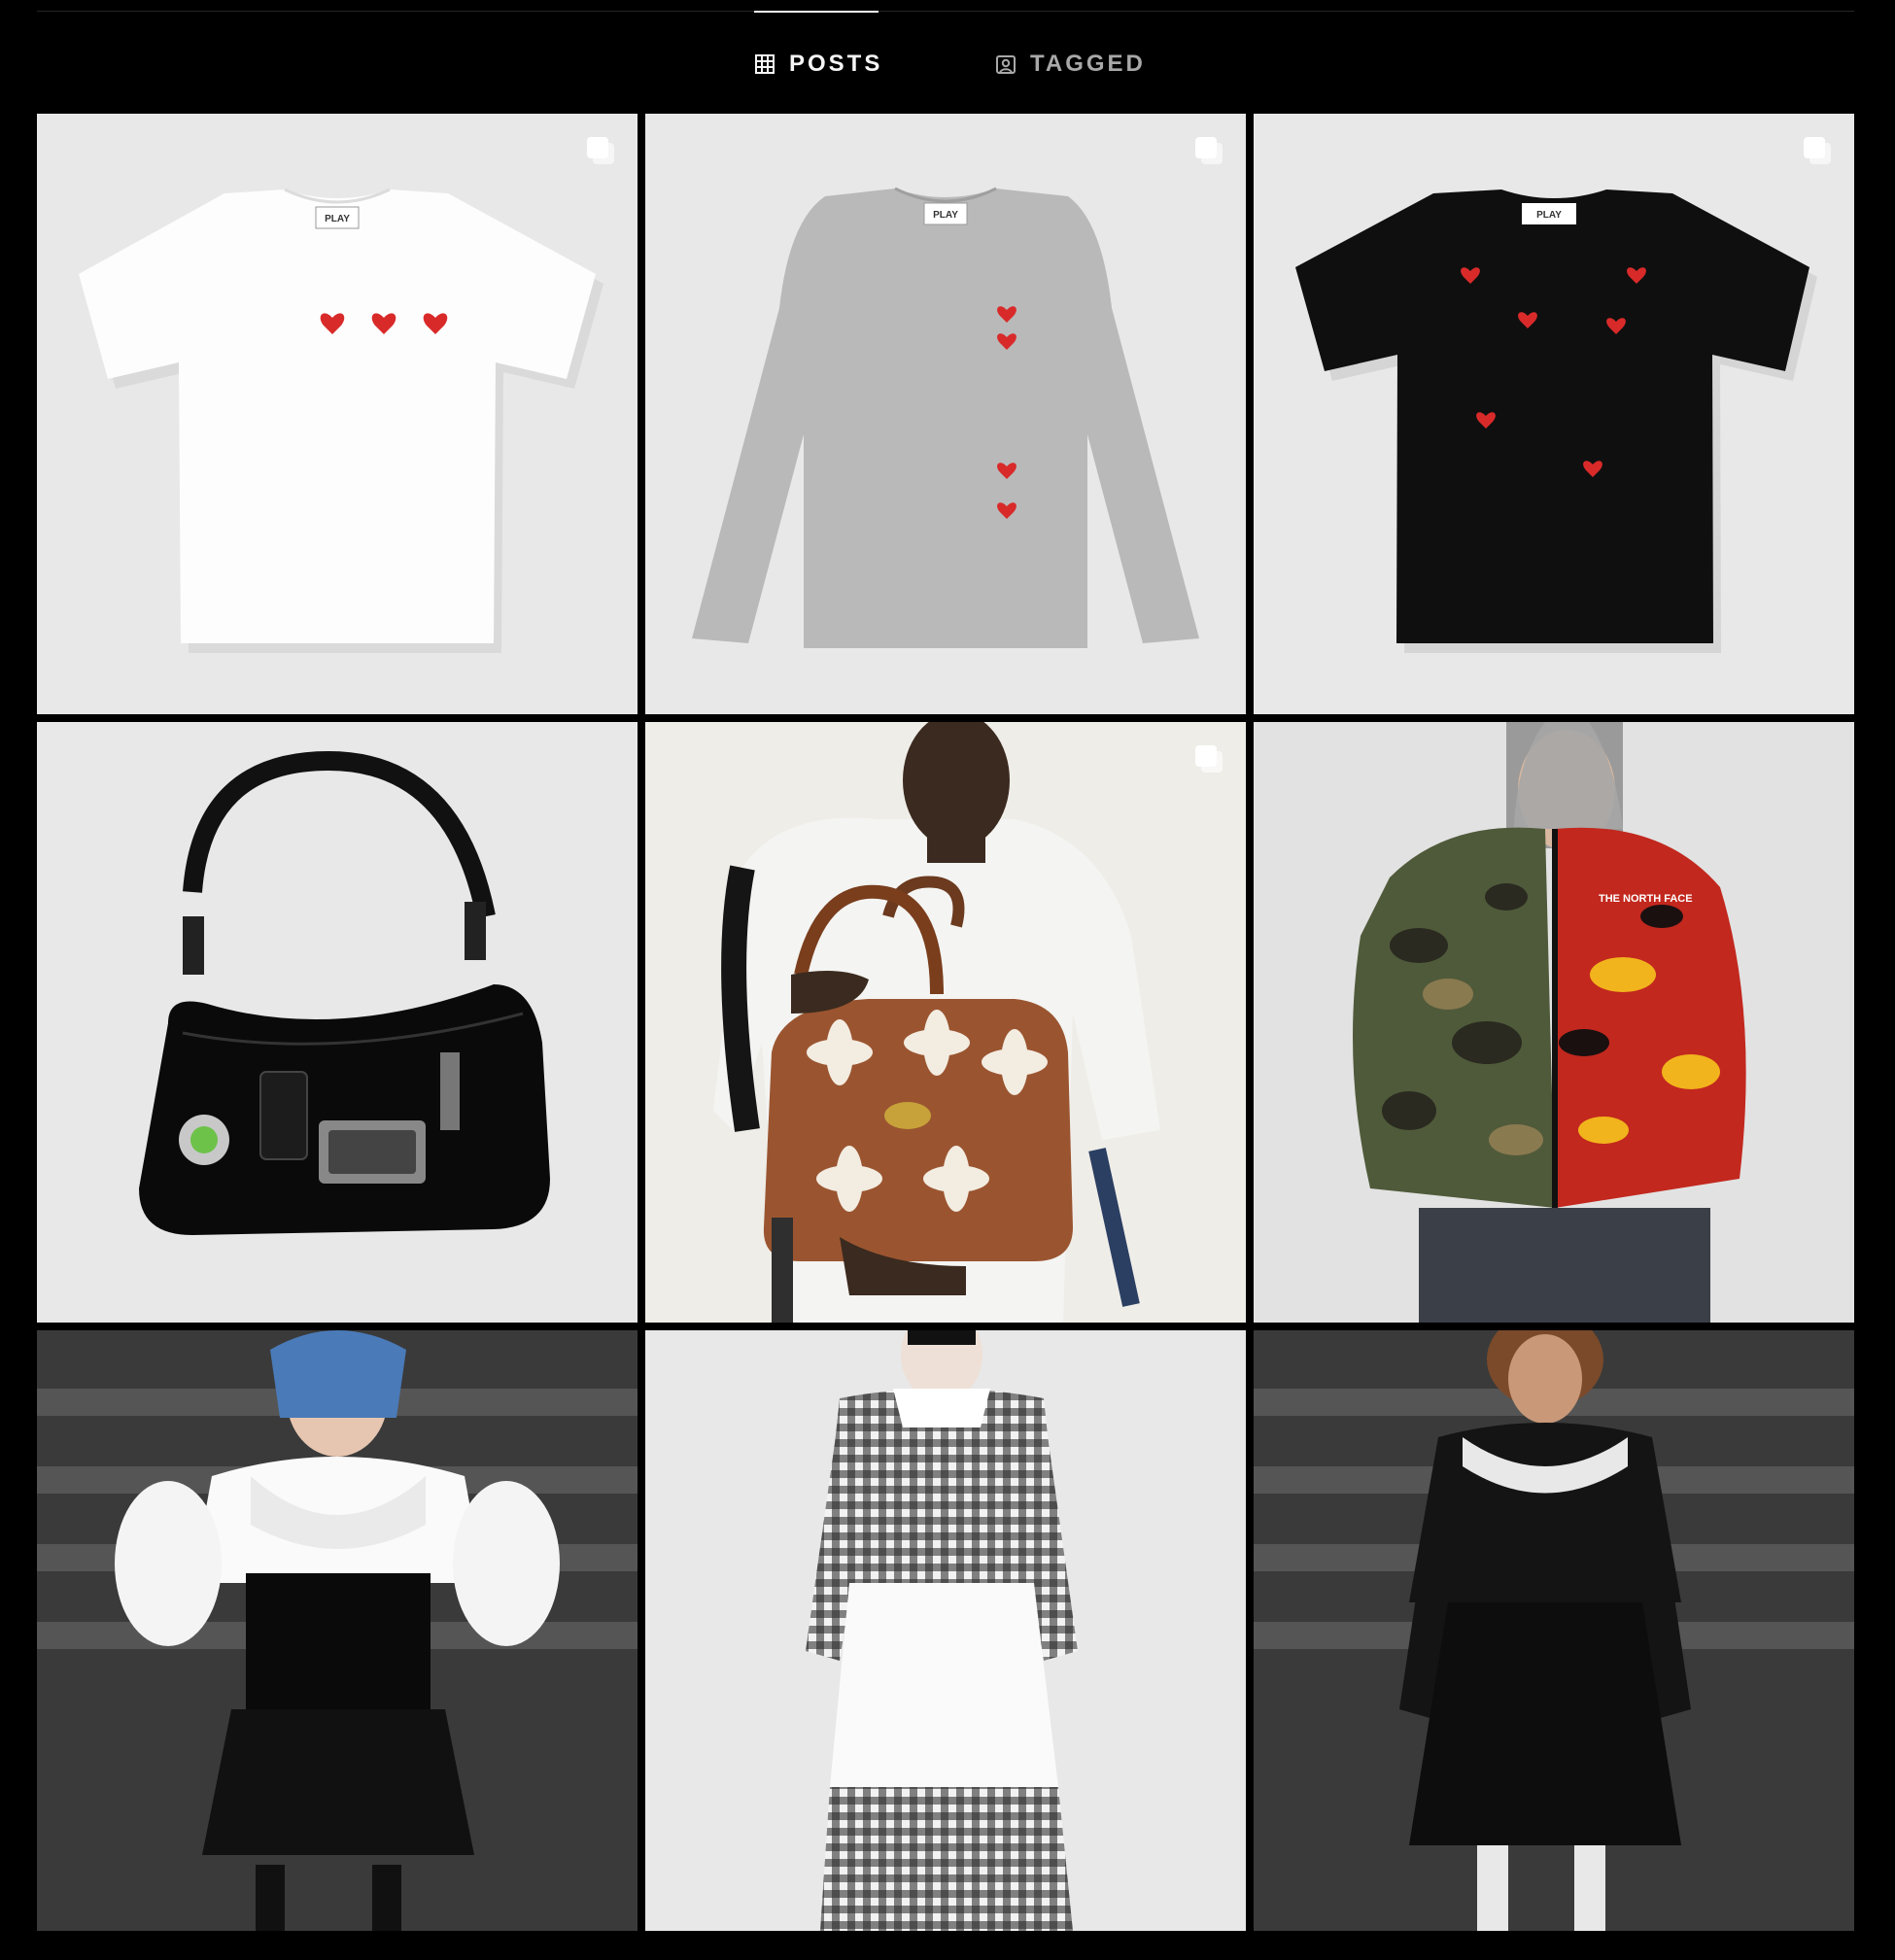  What do you see at coordinates (948, 64) in the screenshot?
I see `profile-tabs: POSTS TAGGED` at bounding box center [948, 64].